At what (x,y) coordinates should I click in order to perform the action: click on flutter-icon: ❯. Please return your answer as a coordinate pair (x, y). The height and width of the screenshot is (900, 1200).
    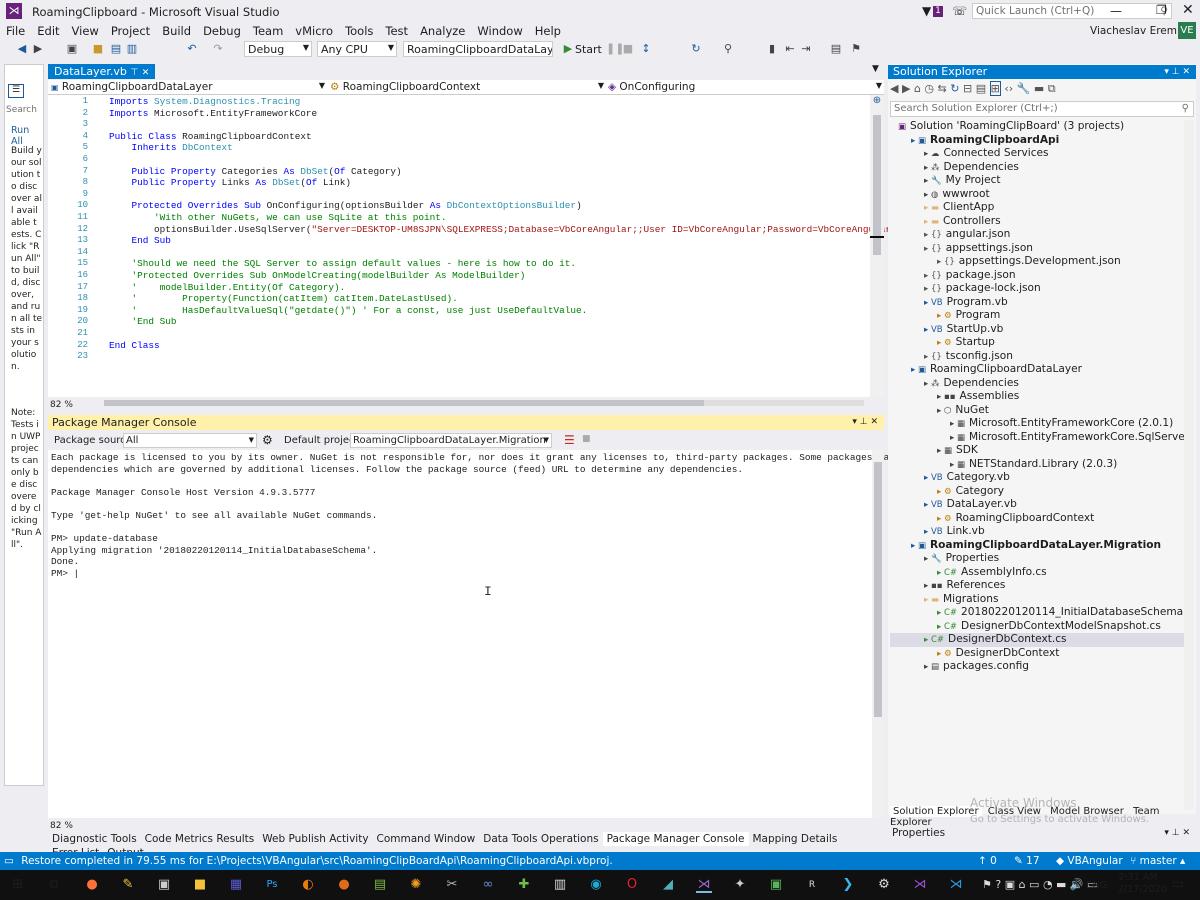
    Looking at the image, I should click on (848, 885).